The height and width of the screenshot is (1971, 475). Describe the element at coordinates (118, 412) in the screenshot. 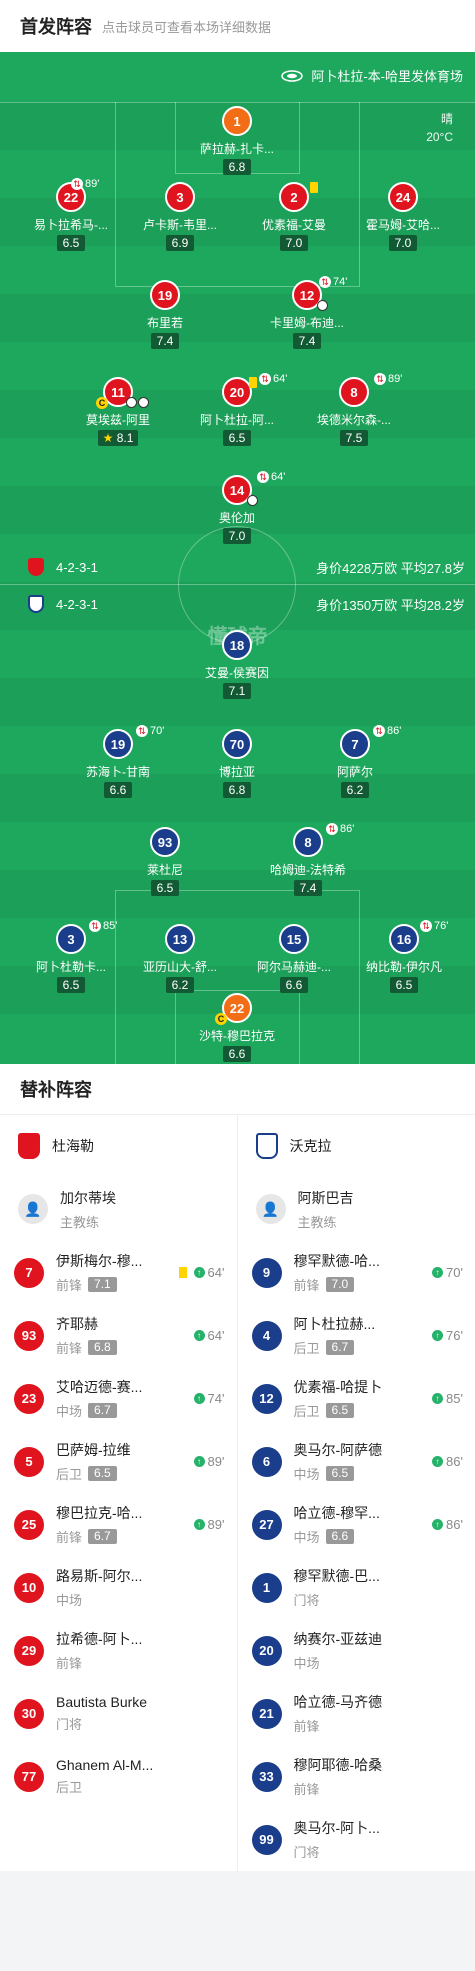

I see `home-player-11: 11 C 莫埃兹-阿里 ★ 8.1` at that location.